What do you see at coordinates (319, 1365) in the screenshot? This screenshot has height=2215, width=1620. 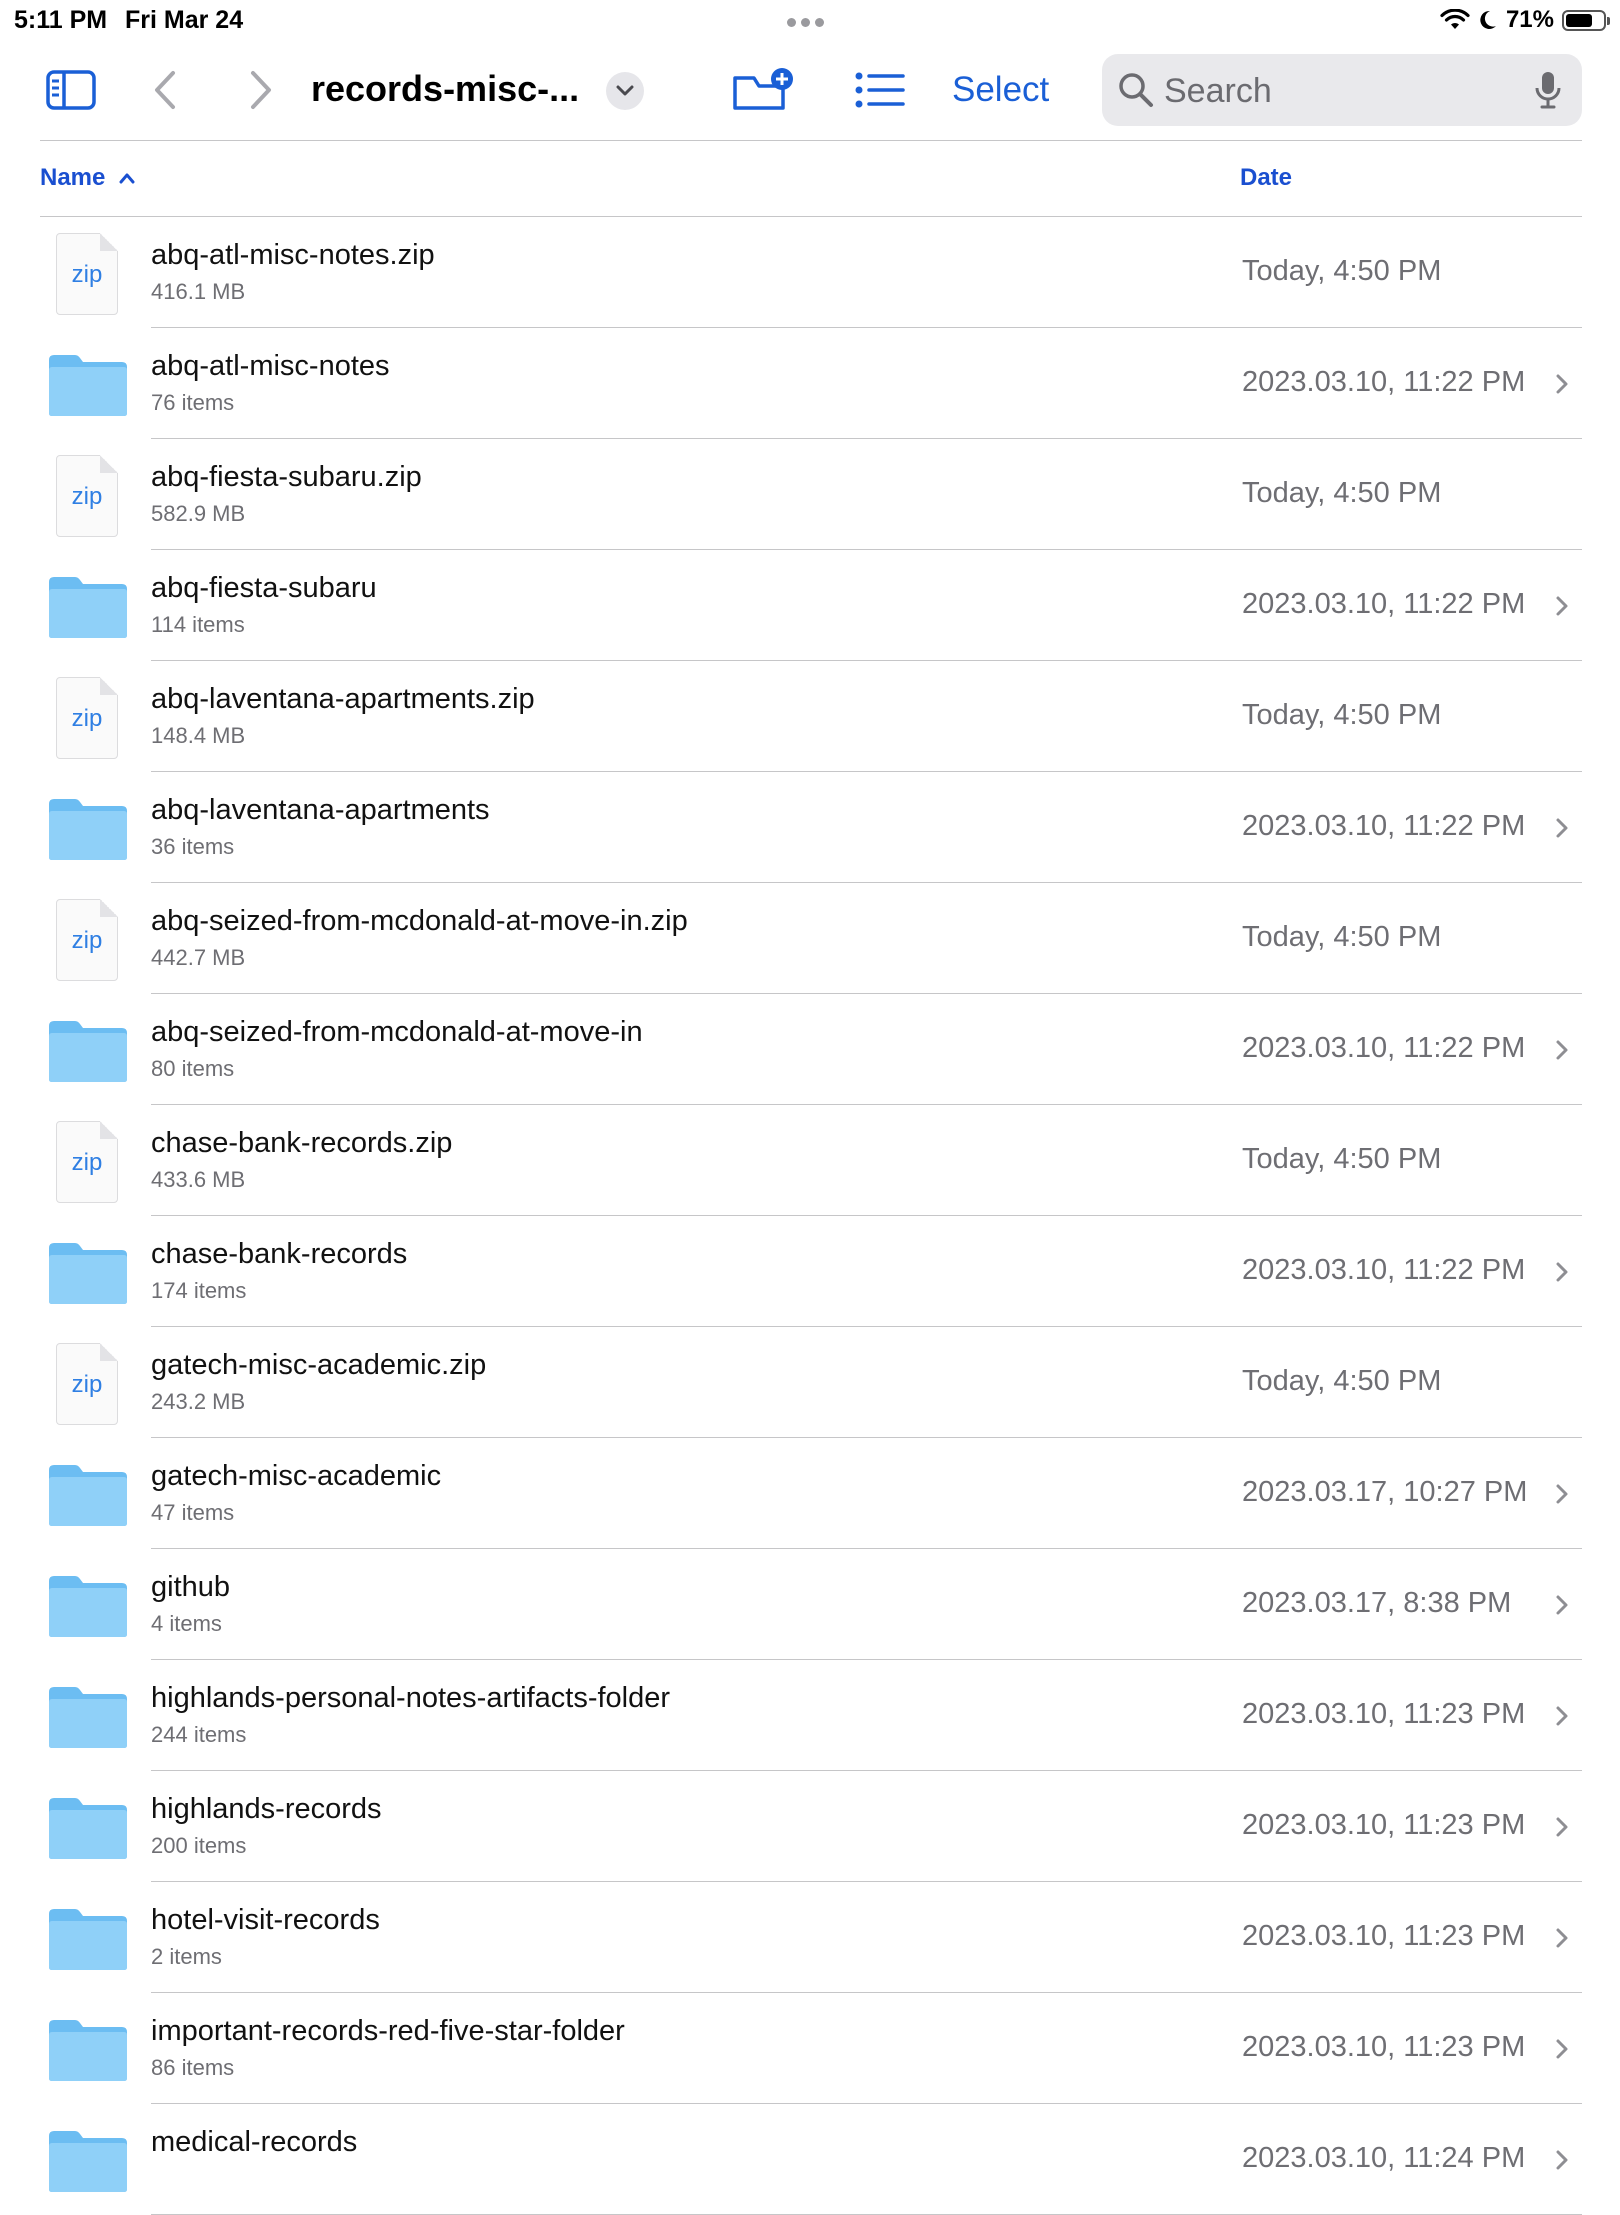 I see `file-name: gatech-misc-academic.zip` at bounding box center [319, 1365].